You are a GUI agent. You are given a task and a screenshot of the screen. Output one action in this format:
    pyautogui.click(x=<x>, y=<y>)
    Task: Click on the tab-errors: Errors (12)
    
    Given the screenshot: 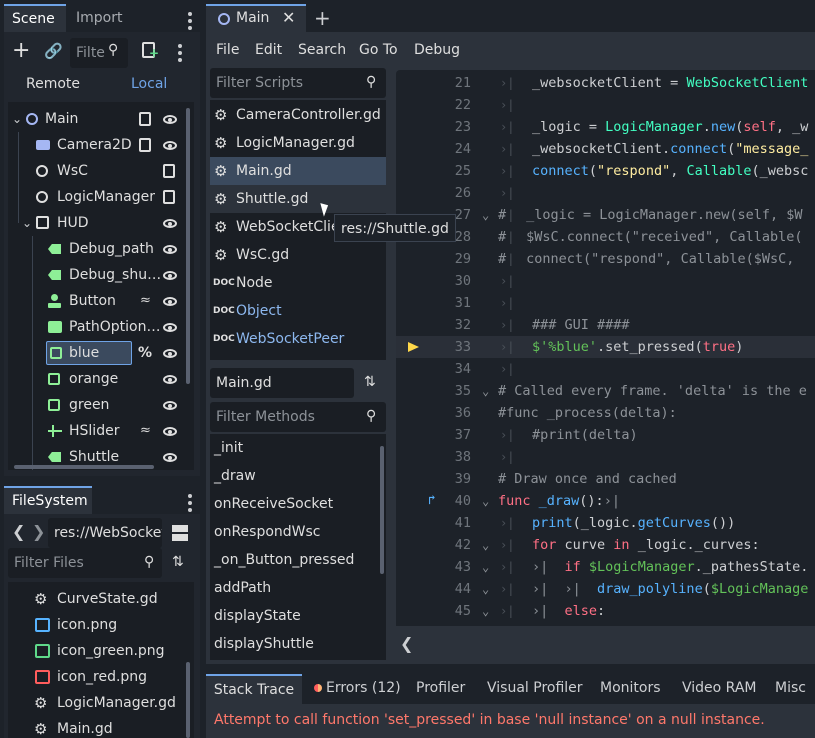 What is the action you would take?
    pyautogui.click(x=357, y=688)
    